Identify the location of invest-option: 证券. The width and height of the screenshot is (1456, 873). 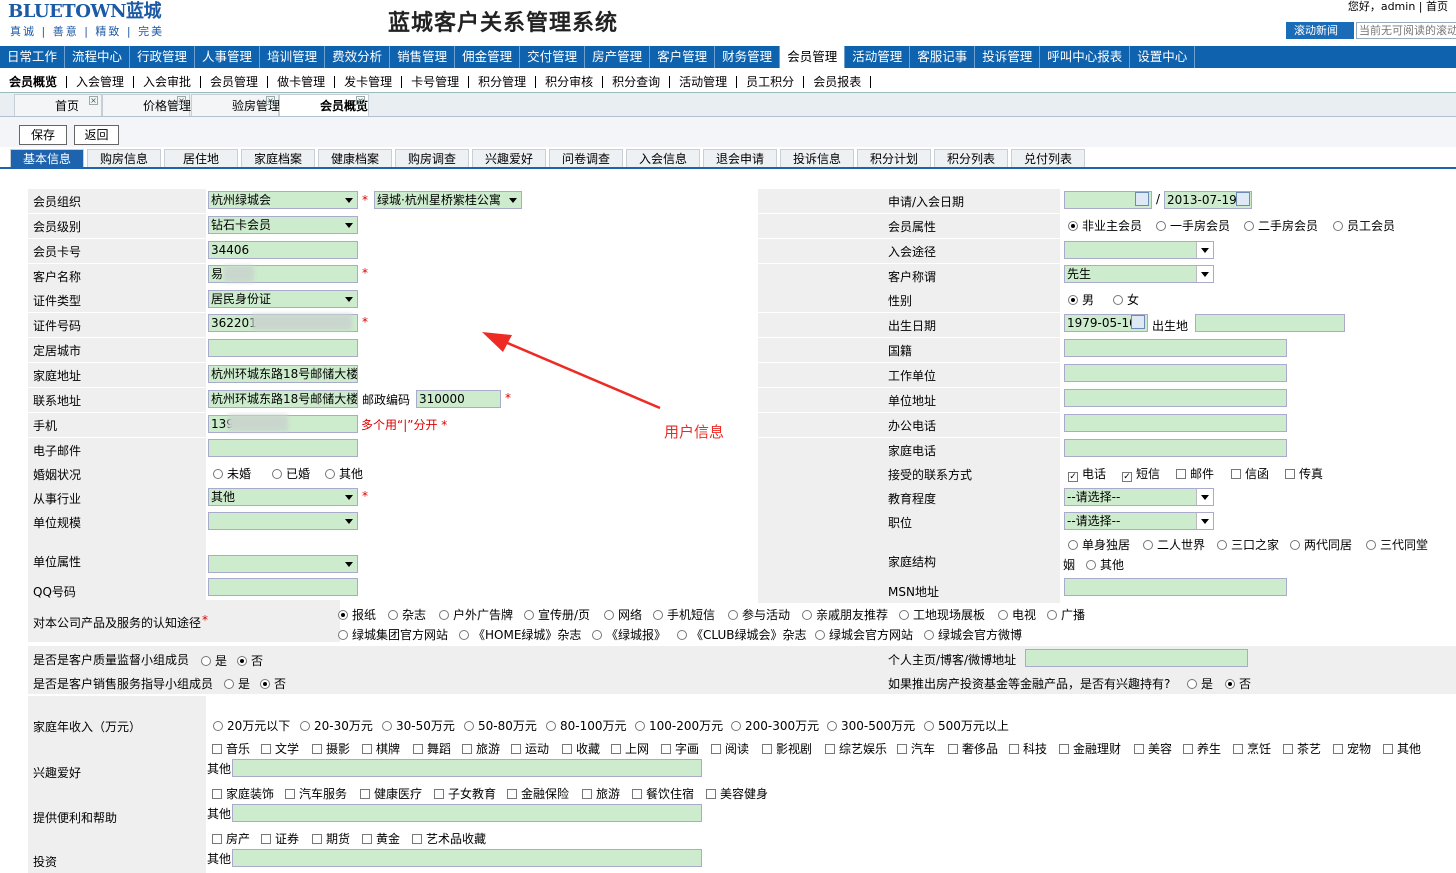
(280, 838).